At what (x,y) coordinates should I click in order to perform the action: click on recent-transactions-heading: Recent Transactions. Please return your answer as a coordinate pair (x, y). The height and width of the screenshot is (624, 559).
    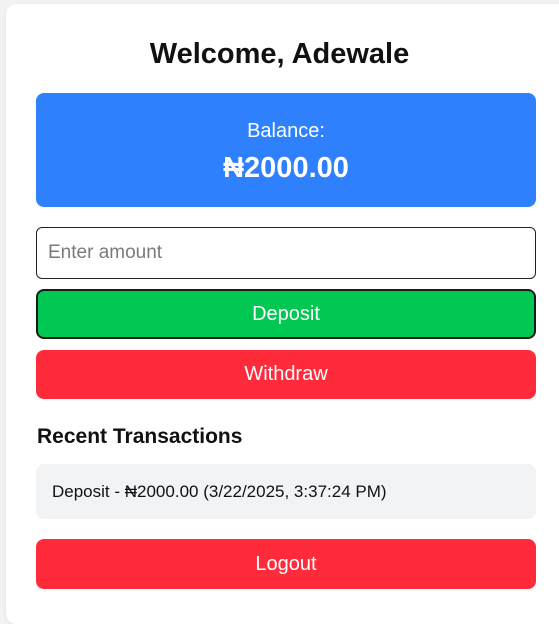
    Looking at the image, I should click on (140, 436).